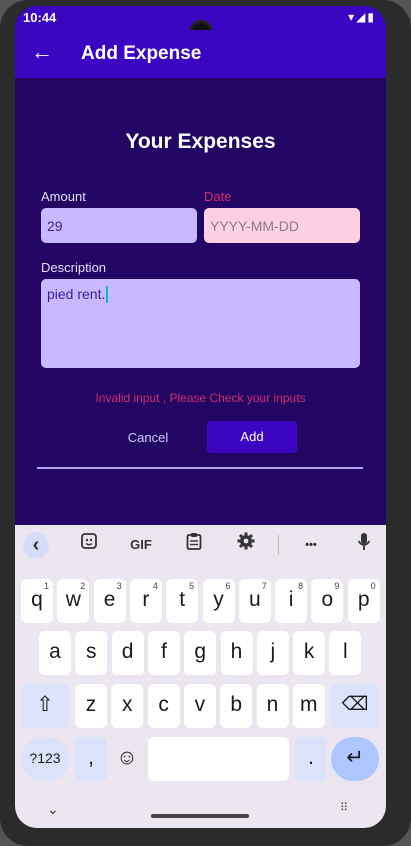 The image size is (411, 846). I want to click on key-k: k, so click(309, 653).